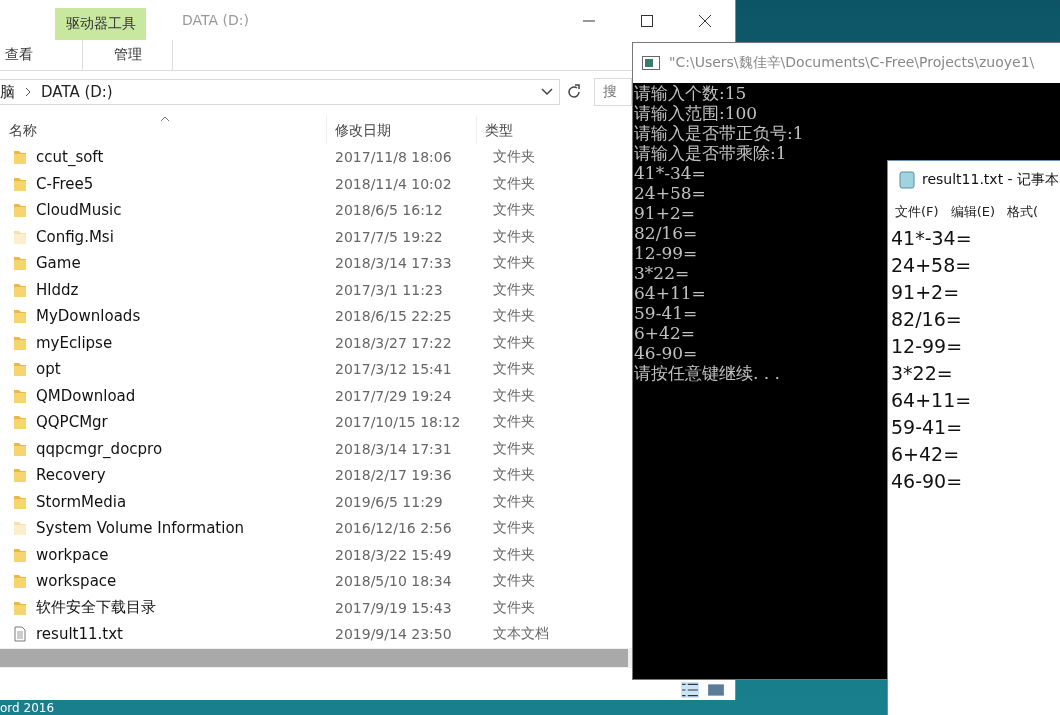 The image size is (1060, 715). What do you see at coordinates (927, 346) in the screenshot?
I see `text-line: 12-99=` at bounding box center [927, 346].